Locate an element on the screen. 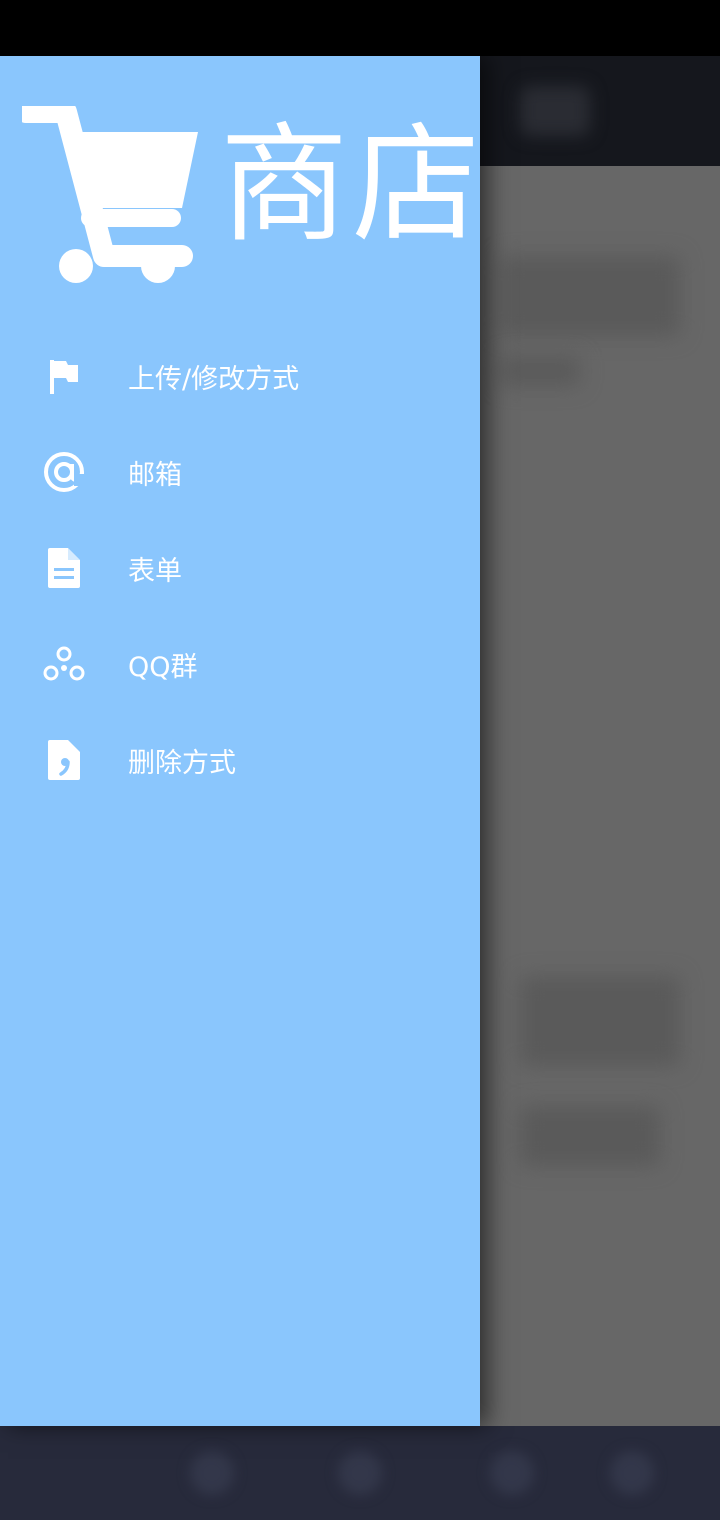 Image resolution: width=720 pixels, height=1520 pixels. status-bar is located at coordinates (360, 28).